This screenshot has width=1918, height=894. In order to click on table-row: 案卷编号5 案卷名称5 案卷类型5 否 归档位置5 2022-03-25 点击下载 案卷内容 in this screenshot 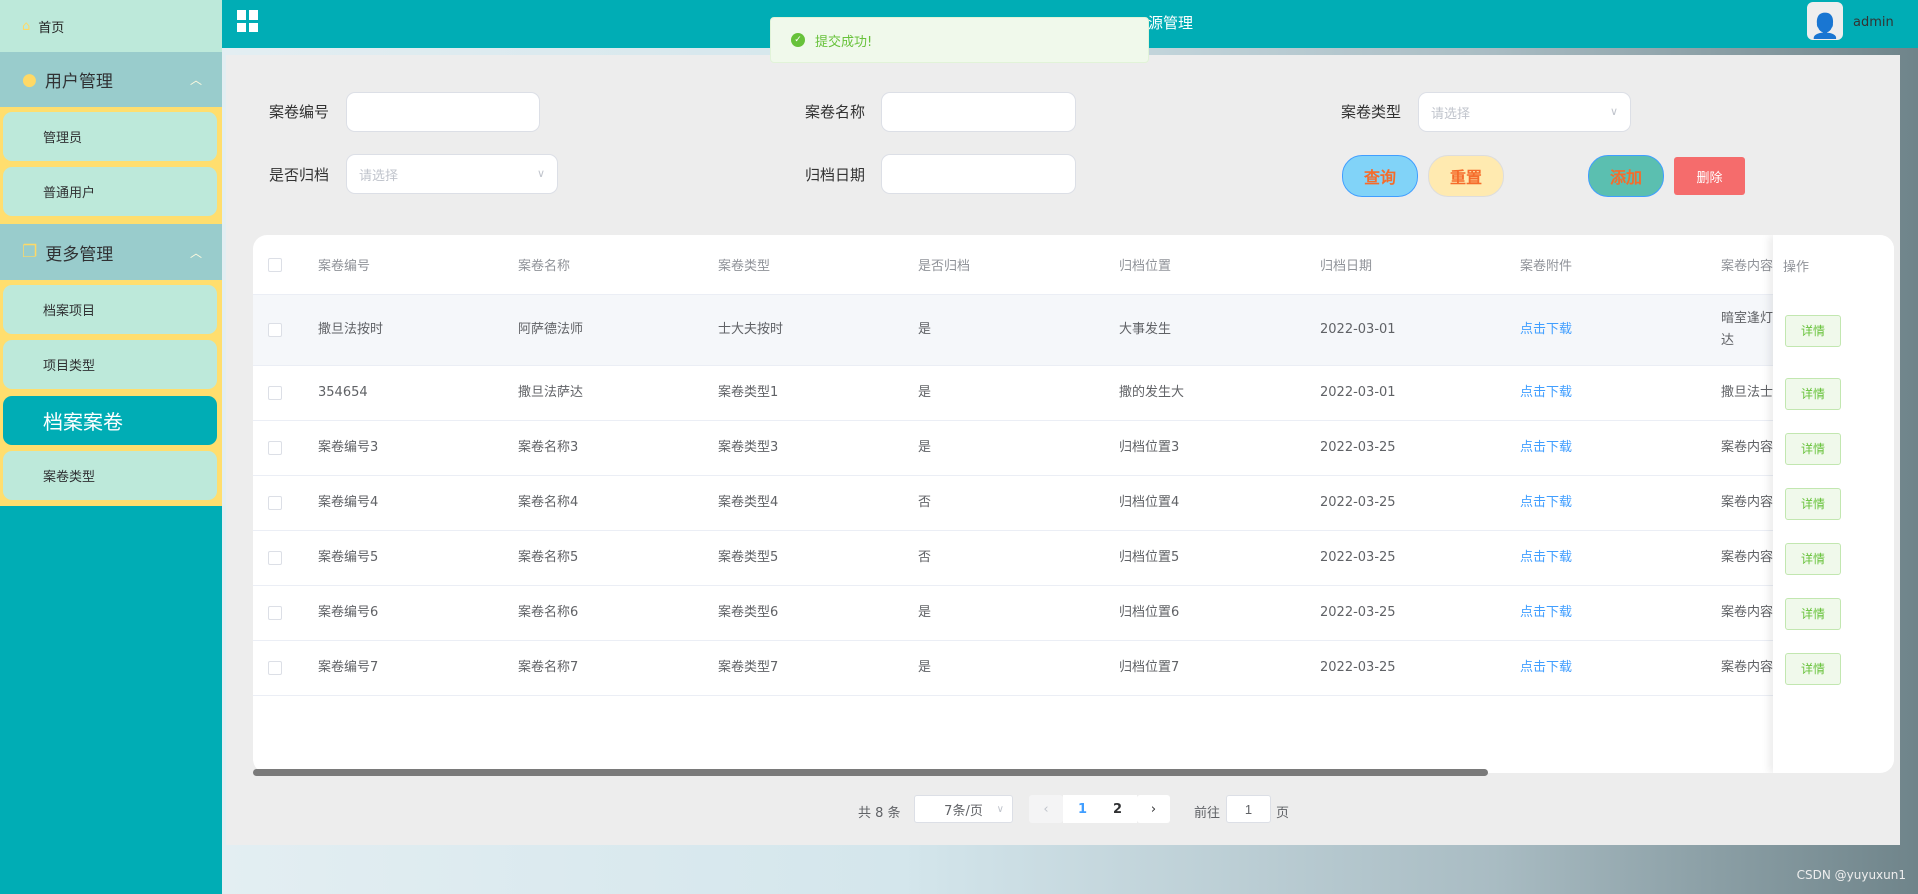, I will do `click(1073, 558)`.